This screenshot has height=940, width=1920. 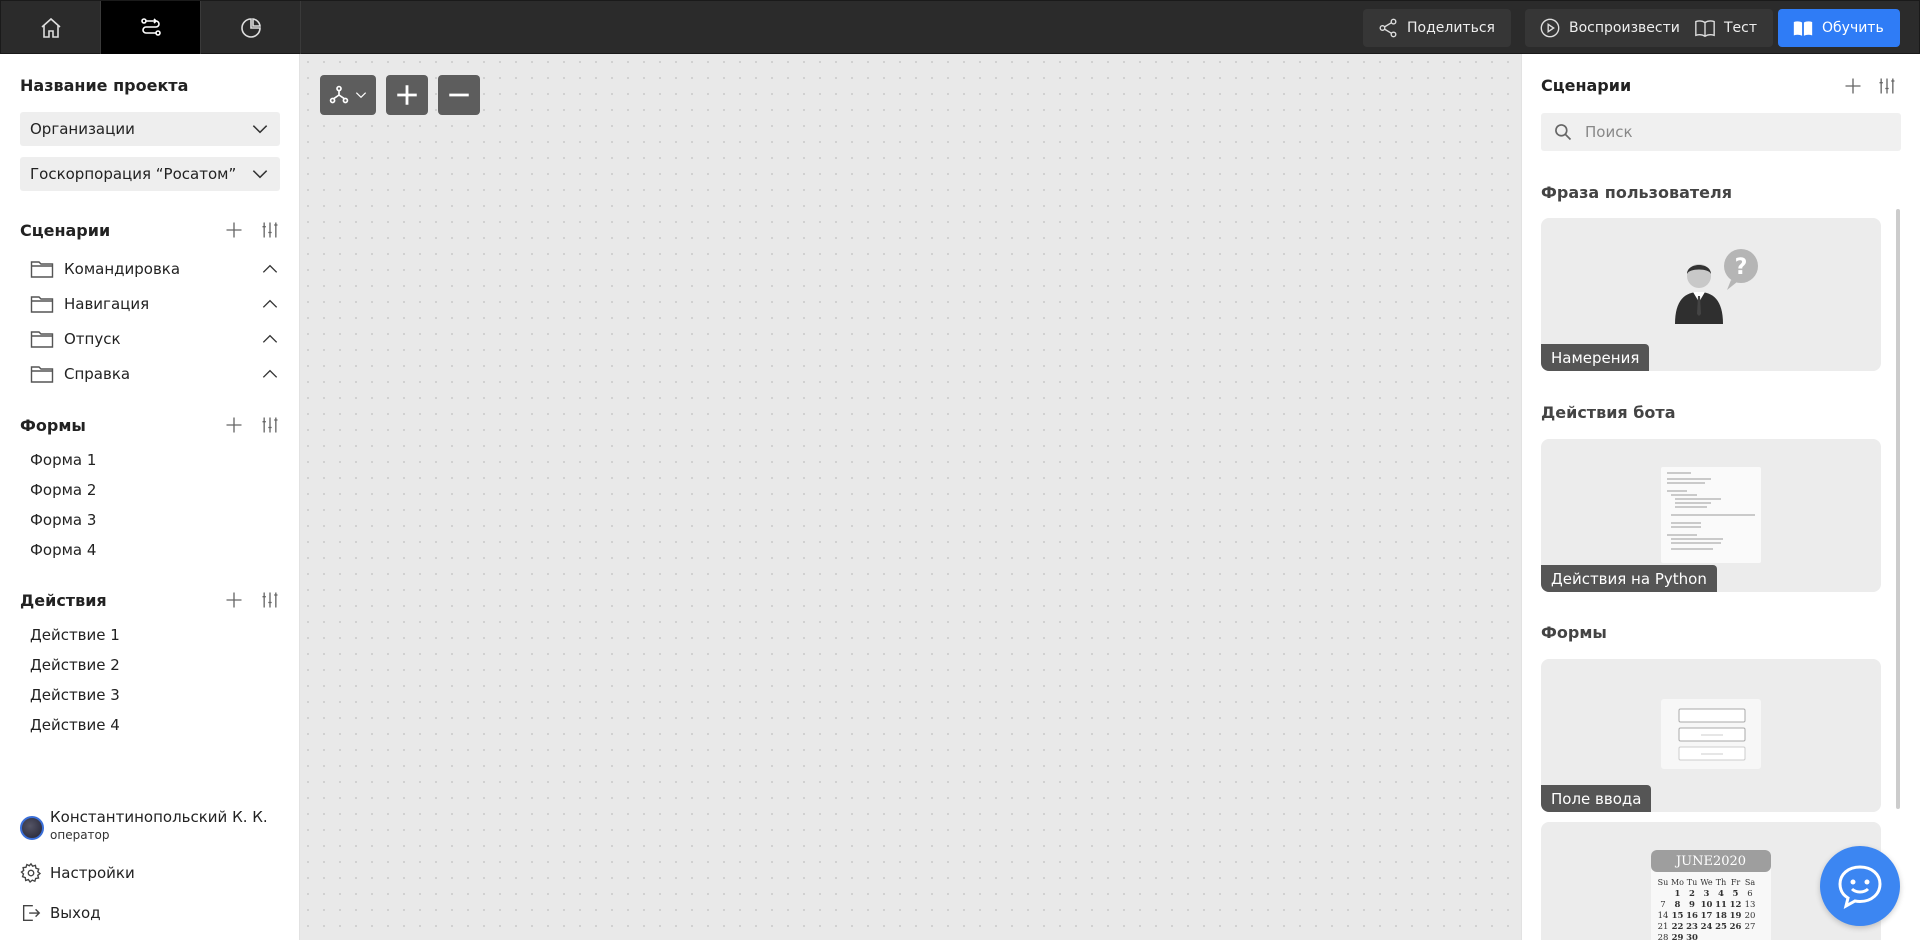 I want to click on element-card-python-actions: Действия на Python, so click(x=1711, y=515).